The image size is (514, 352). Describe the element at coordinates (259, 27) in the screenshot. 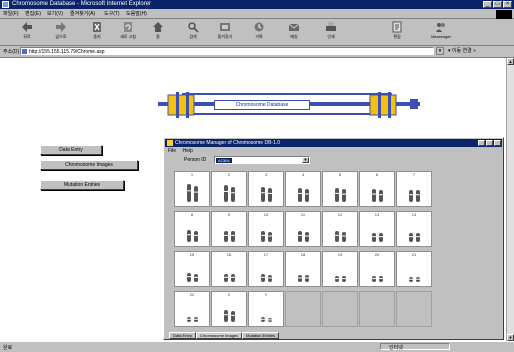

I see `history-icon` at that location.